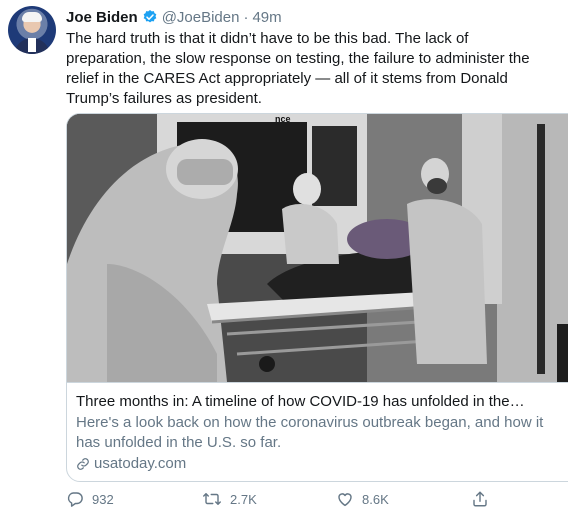 This screenshot has width=568, height=518. Describe the element at coordinates (90, 499) in the screenshot. I see `reply-button: 932` at that location.